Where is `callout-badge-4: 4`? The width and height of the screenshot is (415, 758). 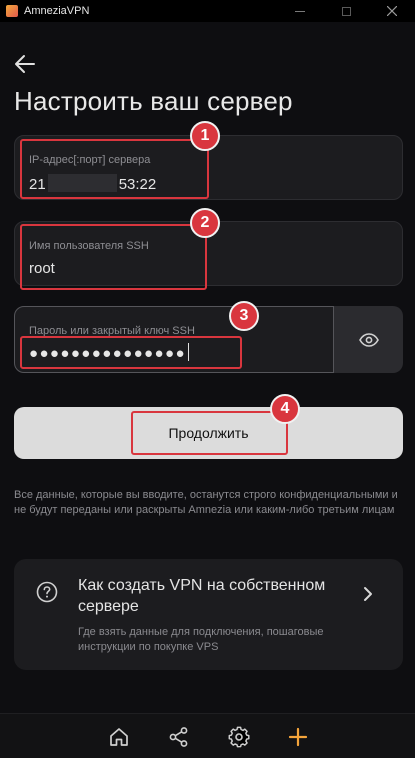
callout-badge-4: 4 is located at coordinates (285, 409).